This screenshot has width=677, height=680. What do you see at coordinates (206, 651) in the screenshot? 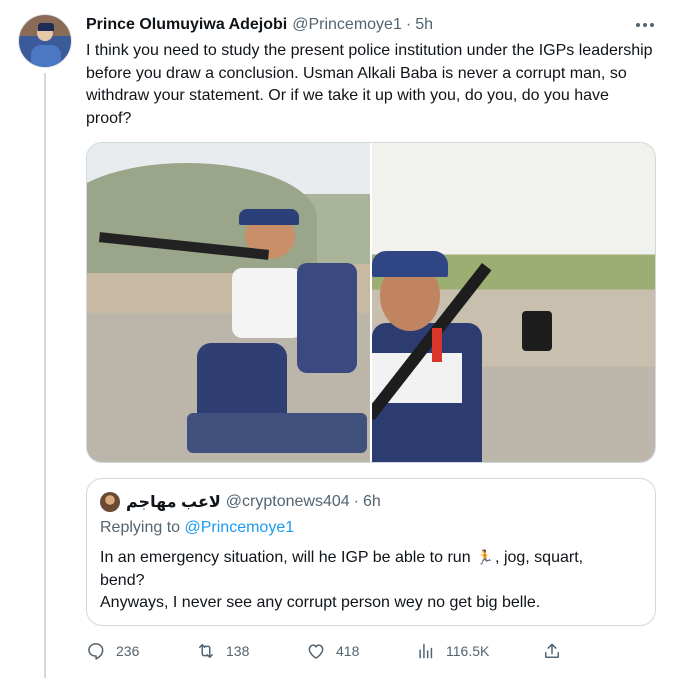
I see `retweet-icon` at bounding box center [206, 651].